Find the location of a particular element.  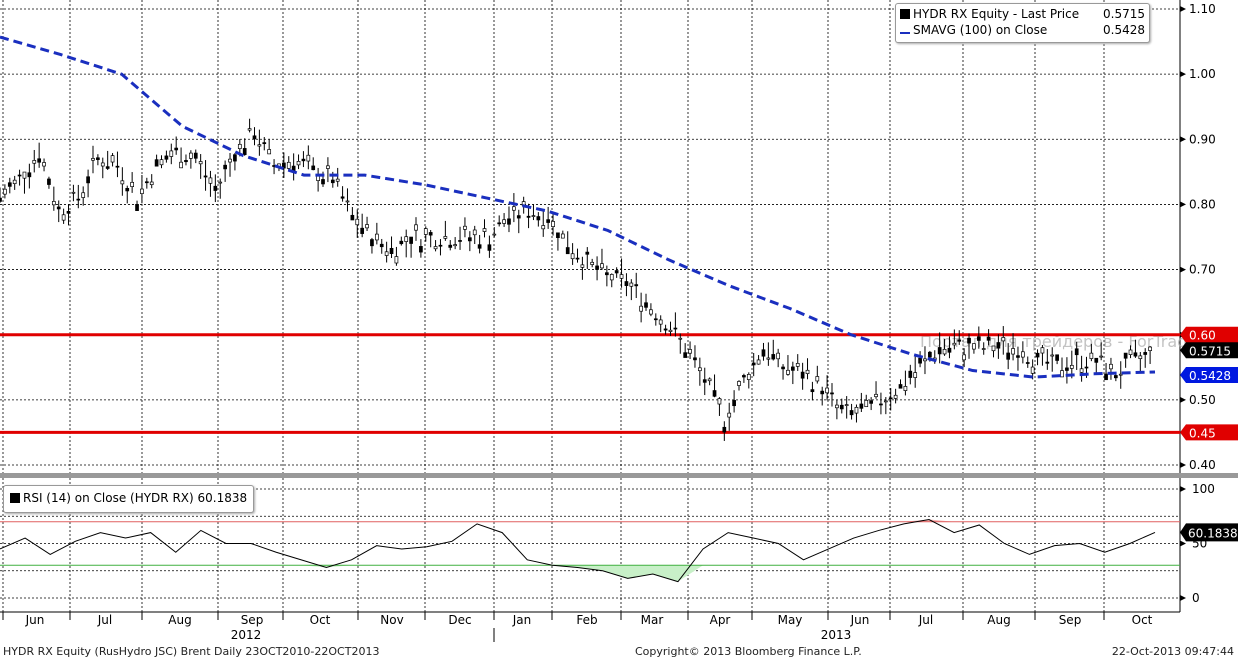

tick-arrow is located at coordinates (1183, 399).